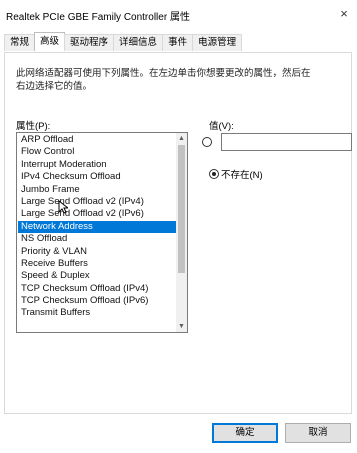  I want to click on not-present-radio, so click(214, 174).